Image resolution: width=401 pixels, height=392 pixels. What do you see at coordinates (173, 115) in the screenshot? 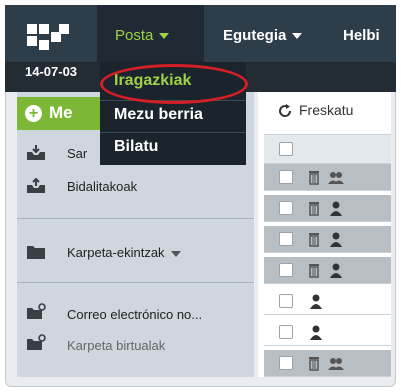
I see `menu-item-mezu-berria: Mezu berria` at bounding box center [173, 115].